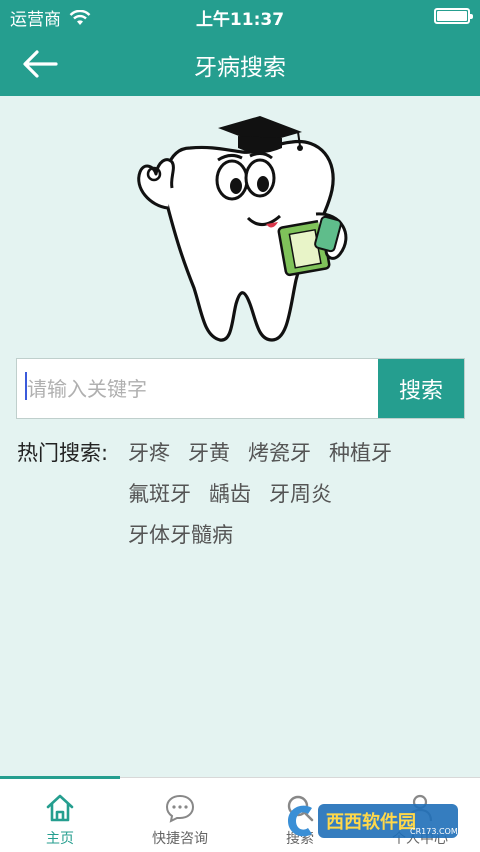 The image size is (480, 852). What do you see at coordinates (298, 539) in the screenshot?
I see `hot-search-row: 牙体牙髓病` at bounding box center [298, 539].